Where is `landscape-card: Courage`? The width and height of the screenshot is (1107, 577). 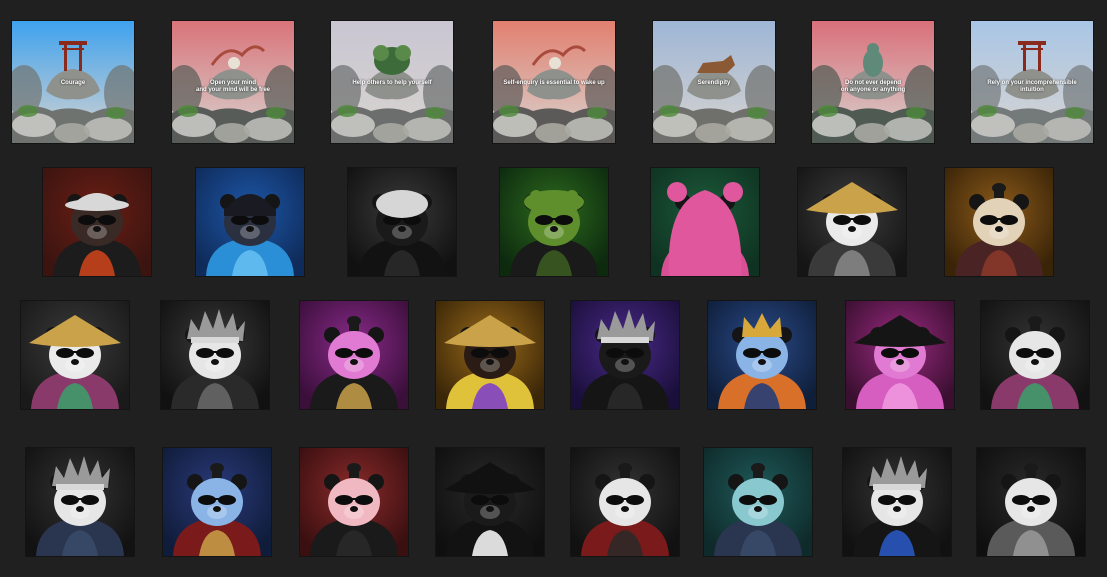
landscape-card: Courage is located at coordinates (73, 82).